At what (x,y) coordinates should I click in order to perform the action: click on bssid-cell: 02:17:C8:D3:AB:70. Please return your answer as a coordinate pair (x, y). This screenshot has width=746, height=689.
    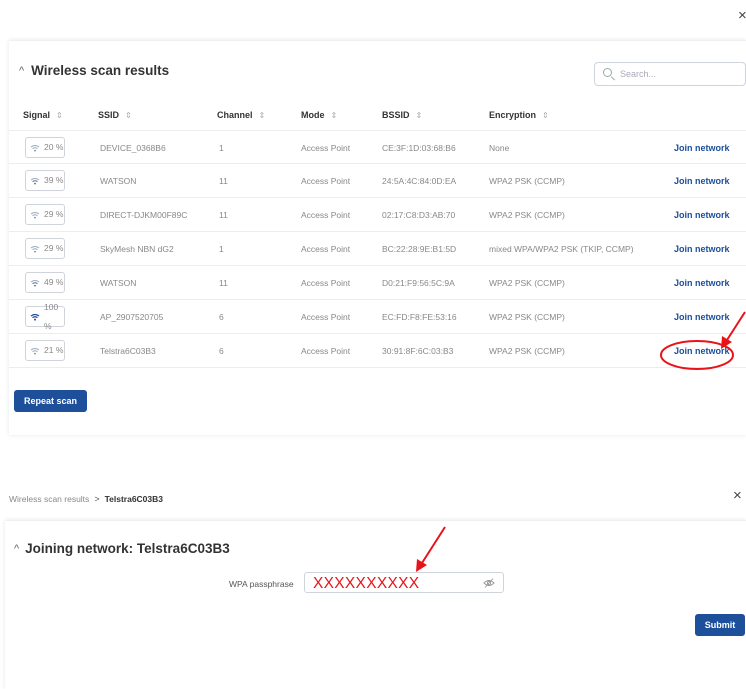
    Looking at the image, I should click on (419, 215).